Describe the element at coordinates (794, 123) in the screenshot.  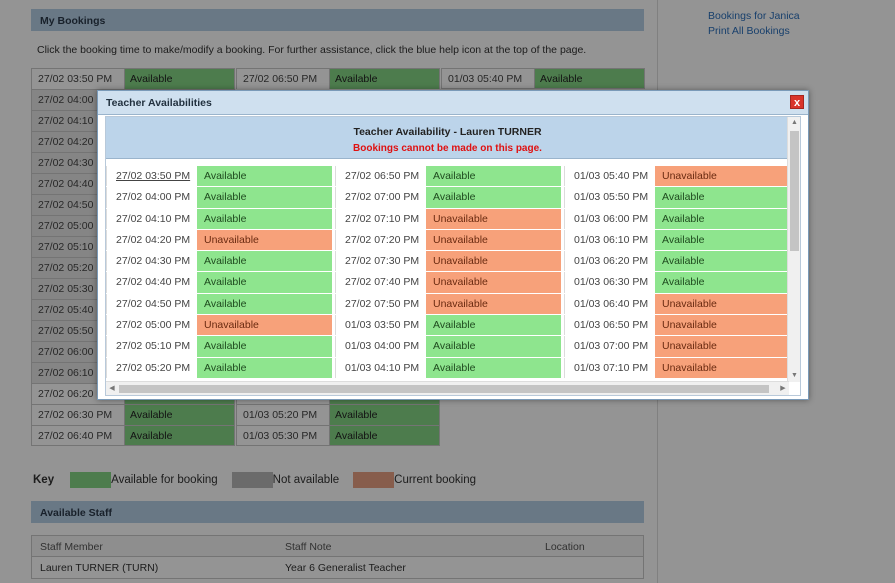
I see `scroll-up-icon: ▲` at that location.